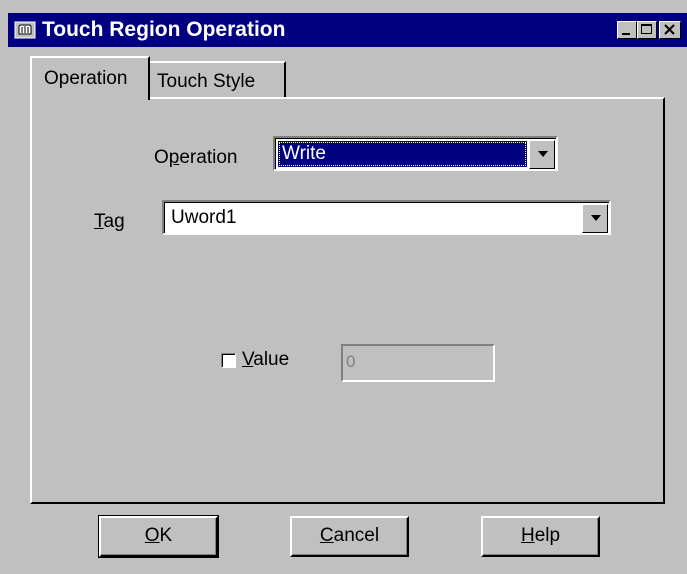 This screenshot has width=687, height=574. I want to click on close-button, so click(670, 30).